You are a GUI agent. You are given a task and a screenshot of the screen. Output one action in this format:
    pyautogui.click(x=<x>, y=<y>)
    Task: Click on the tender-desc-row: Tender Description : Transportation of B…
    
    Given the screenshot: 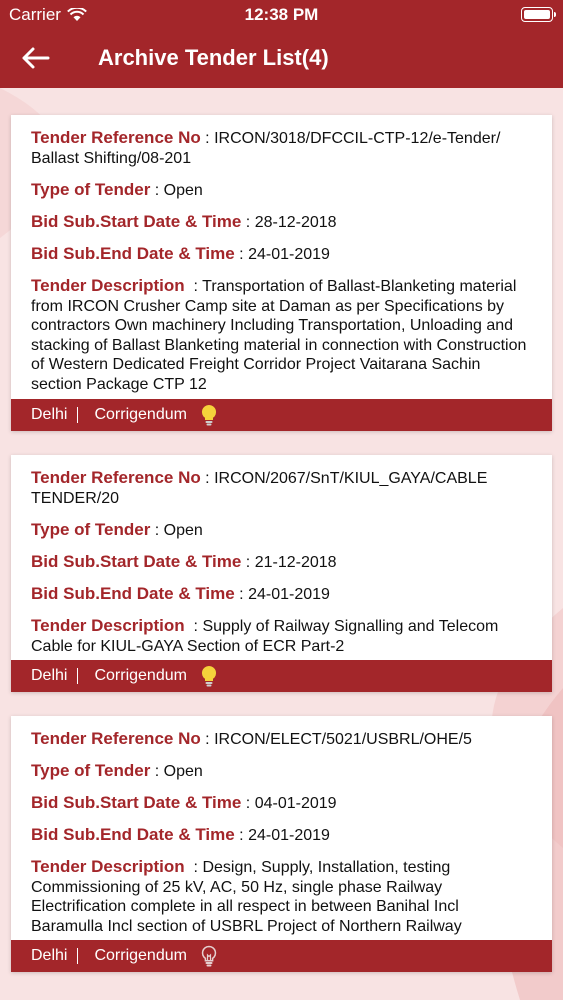 What is the action you would take?
    pyautogui.click(x=279, y=334)
    